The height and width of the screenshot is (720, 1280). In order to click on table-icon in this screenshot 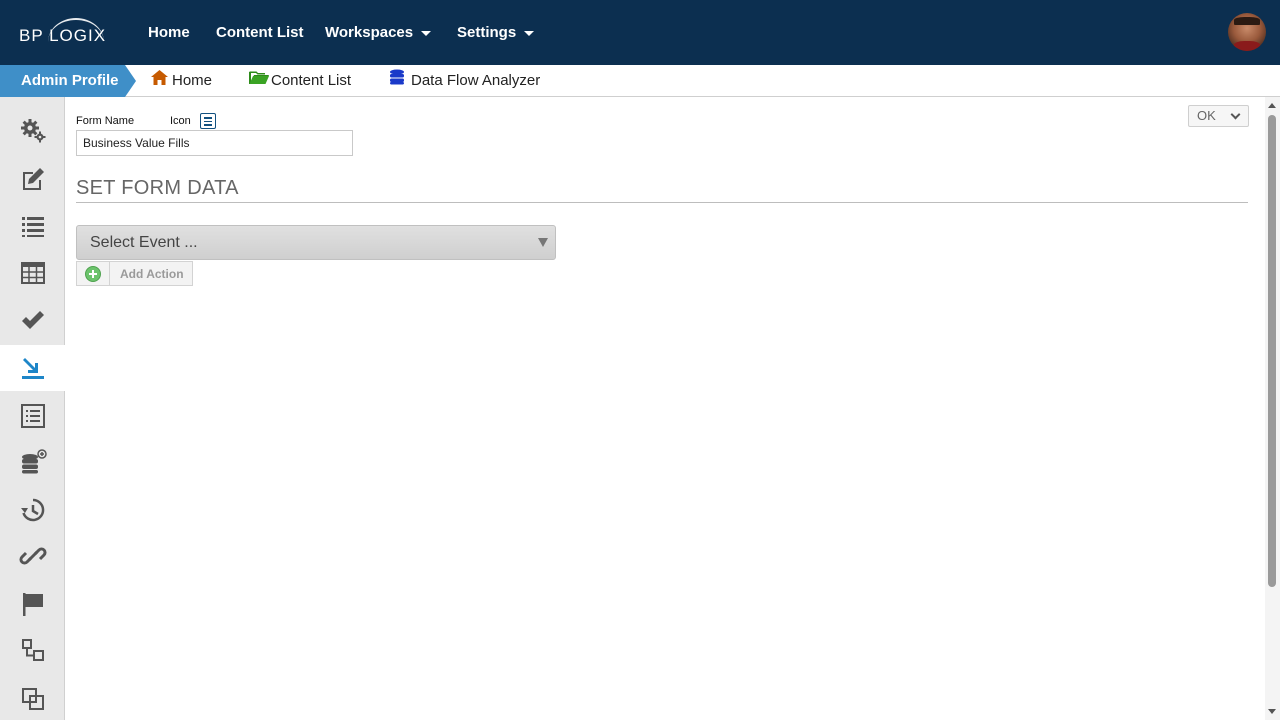, I will do `click(32, 273)`.